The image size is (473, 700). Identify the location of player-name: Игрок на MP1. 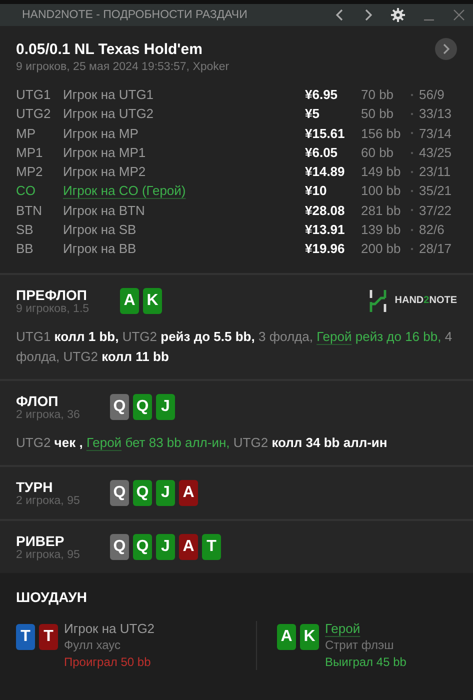
(105, 153).